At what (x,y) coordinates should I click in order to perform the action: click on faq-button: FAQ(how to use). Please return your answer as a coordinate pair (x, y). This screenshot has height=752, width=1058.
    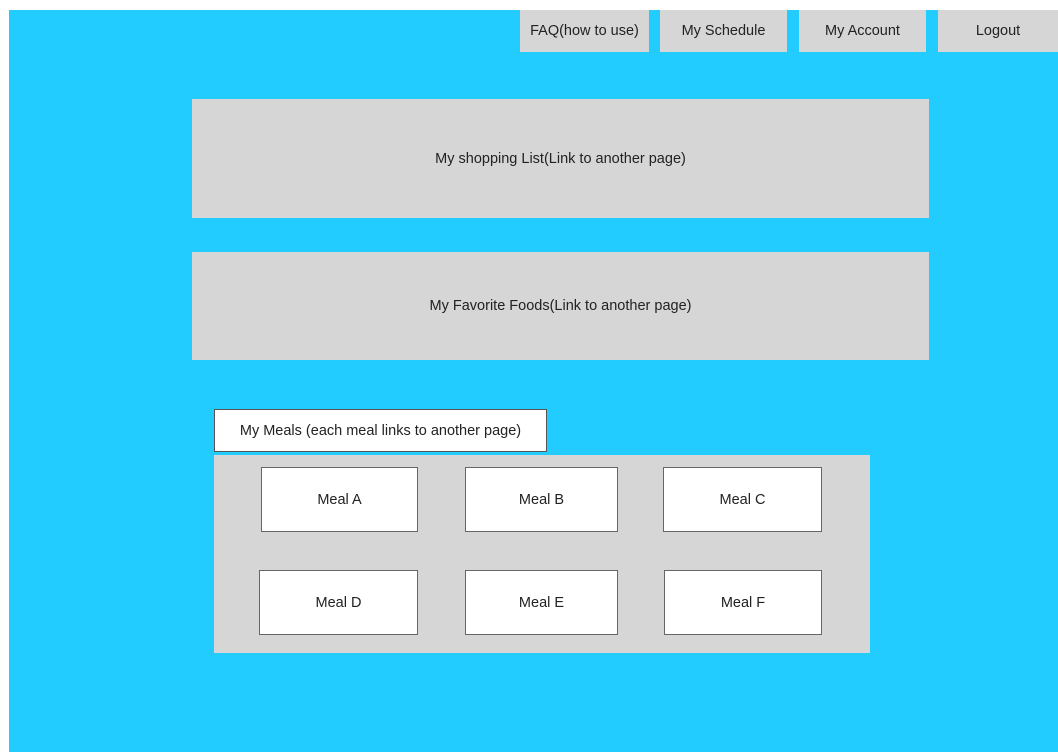
    Looking at the image, I should click on (584, 31).